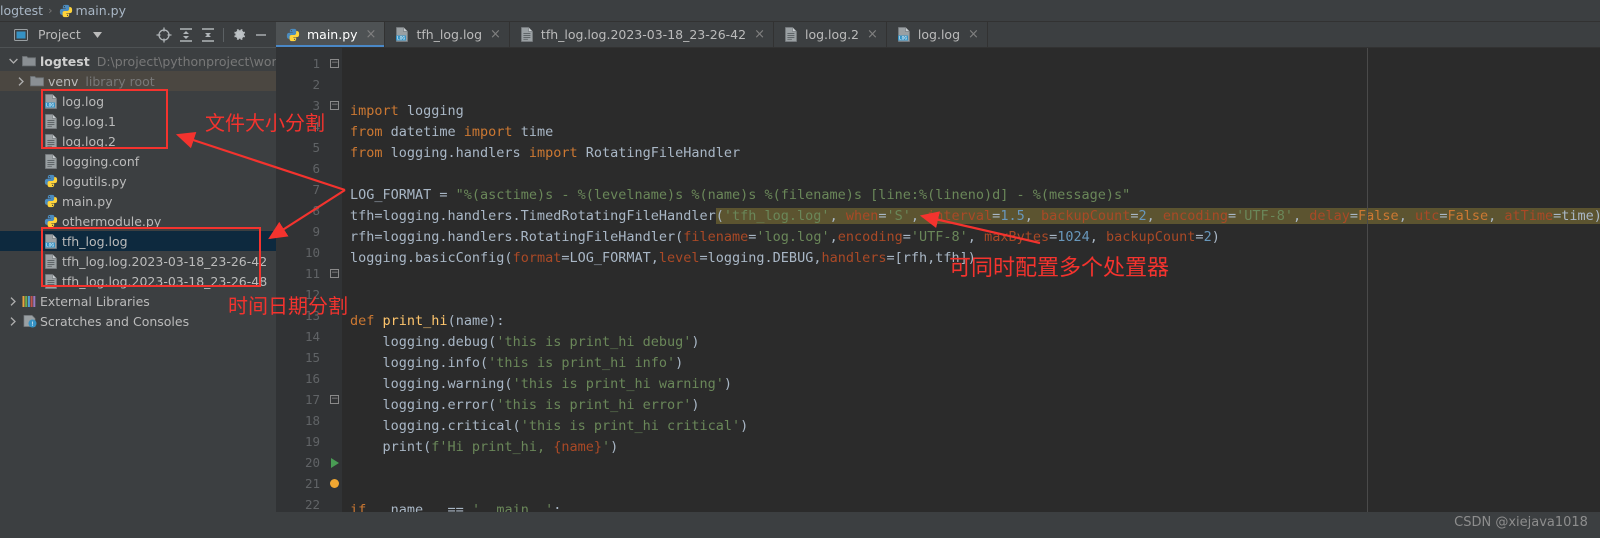 Image resolution: width=1600 pixels, height=538 pixels. Describe the element at coordinates (186, 35) in the screenshot. I see `expand-all-icon` at that location.